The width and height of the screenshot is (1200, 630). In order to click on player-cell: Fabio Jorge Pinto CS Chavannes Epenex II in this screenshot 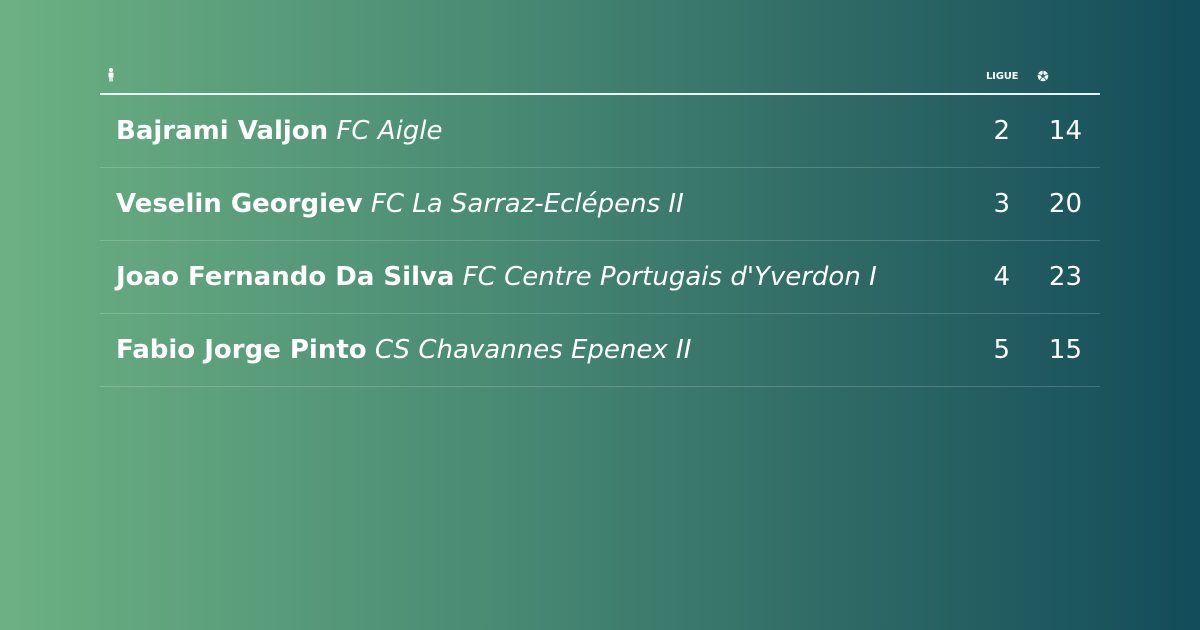, I will do `click(403, 350)`.